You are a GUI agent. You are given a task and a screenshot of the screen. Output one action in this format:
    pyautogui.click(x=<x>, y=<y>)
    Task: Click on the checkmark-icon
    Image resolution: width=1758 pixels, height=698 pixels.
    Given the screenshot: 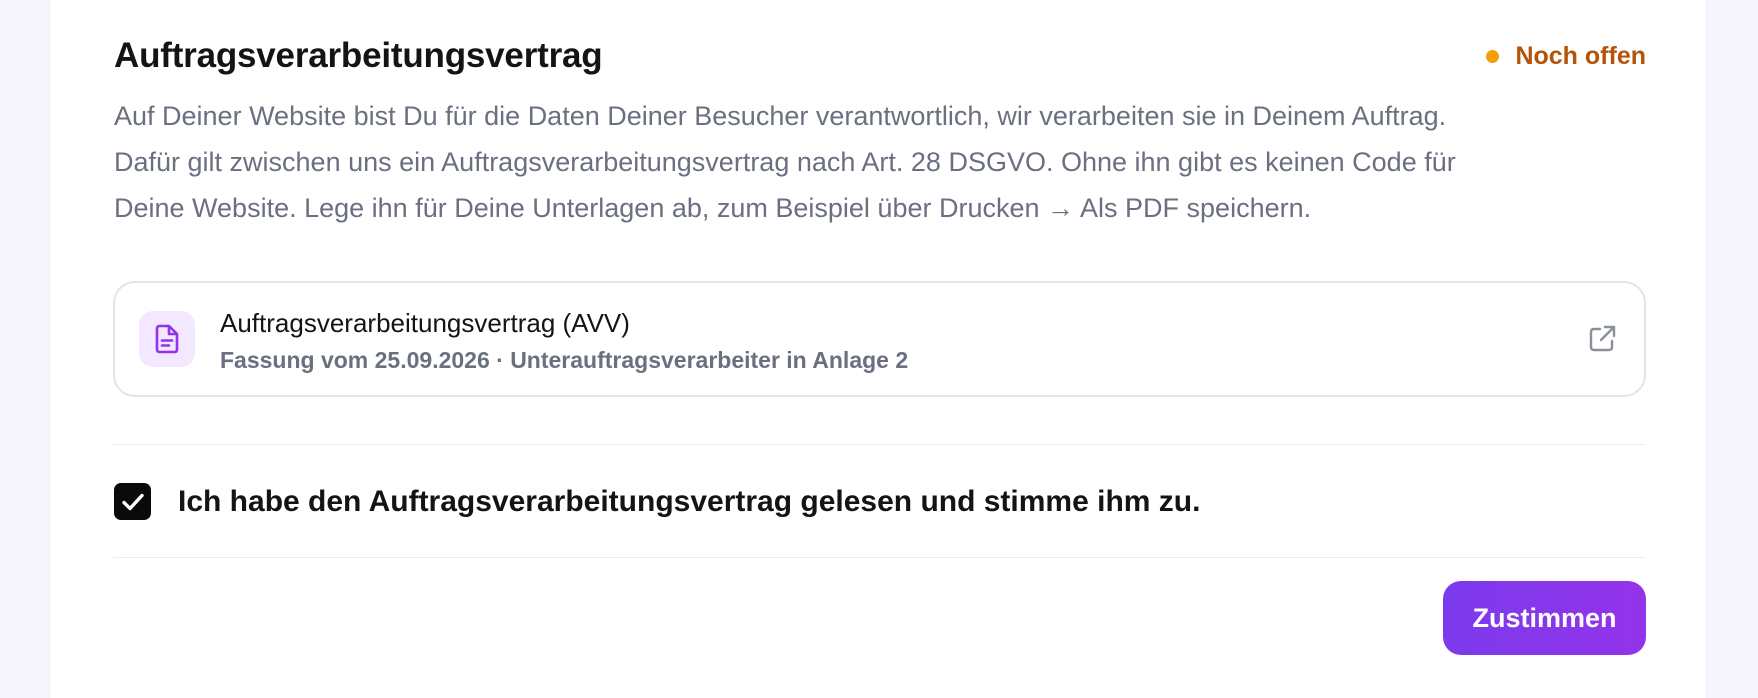 What is the action you would take?
    pyautogui.click(x=132, y=501)
    